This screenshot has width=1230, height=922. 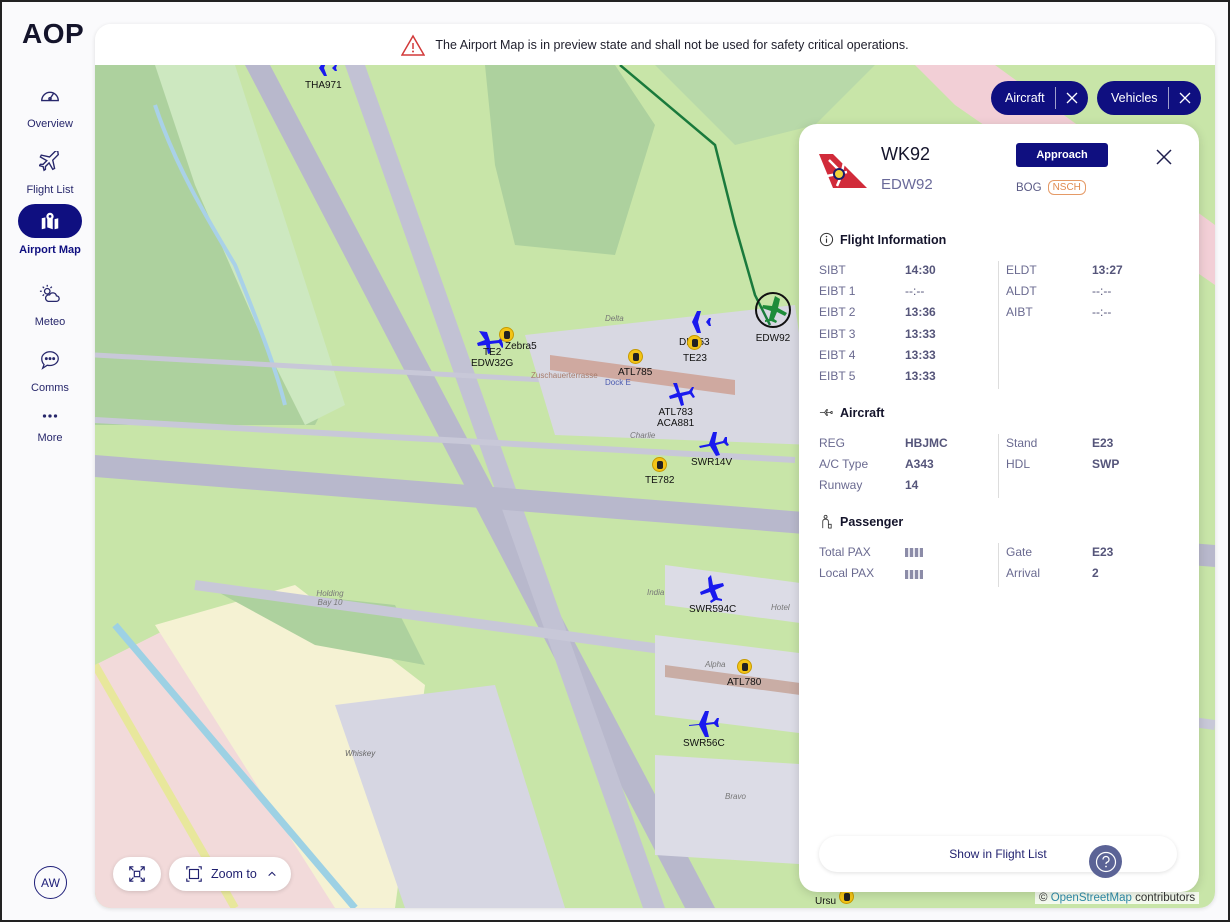 I want to click on app-logo: AOP, so click(x=53, y=33).